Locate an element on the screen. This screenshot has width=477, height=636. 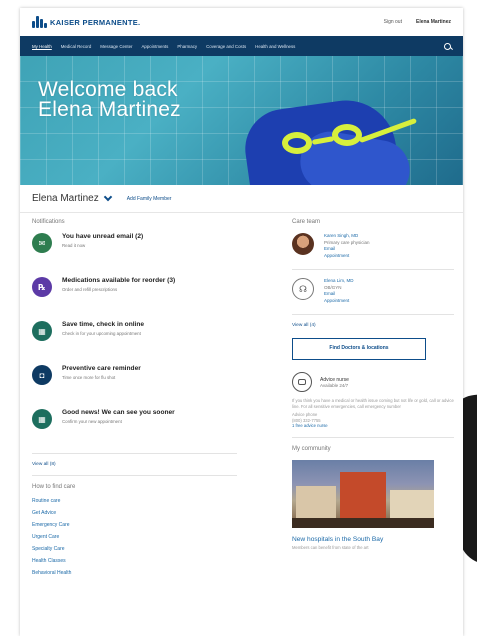
member-name: Elena Martinez is located at coordinates (65, 198).